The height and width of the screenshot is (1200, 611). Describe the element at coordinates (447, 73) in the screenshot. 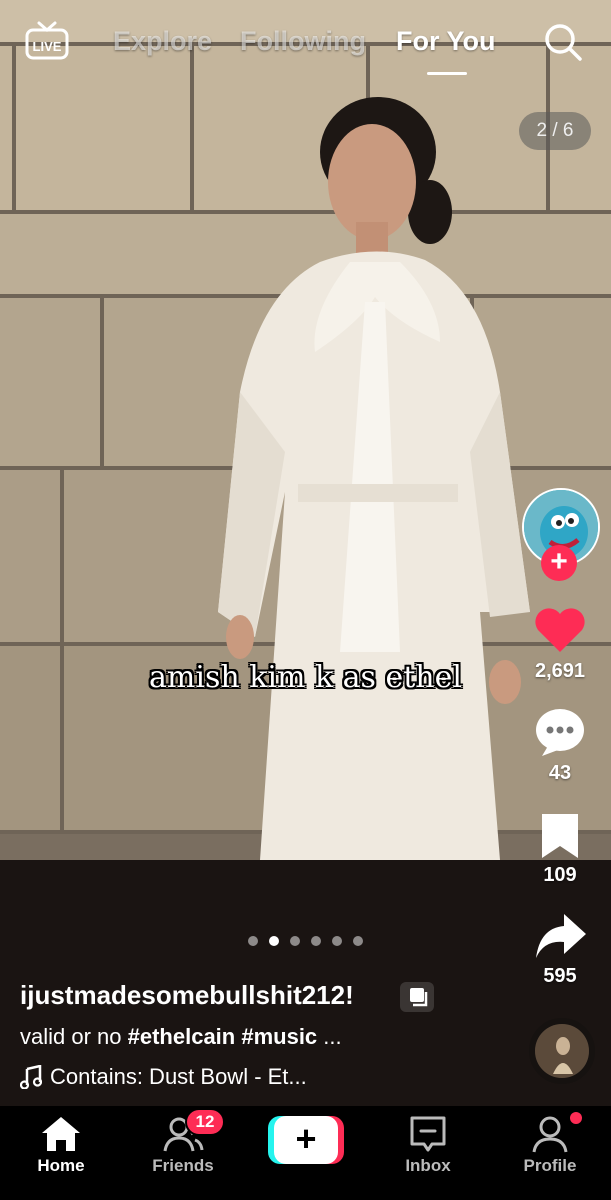

I see `active-tab-indicator` at that location.